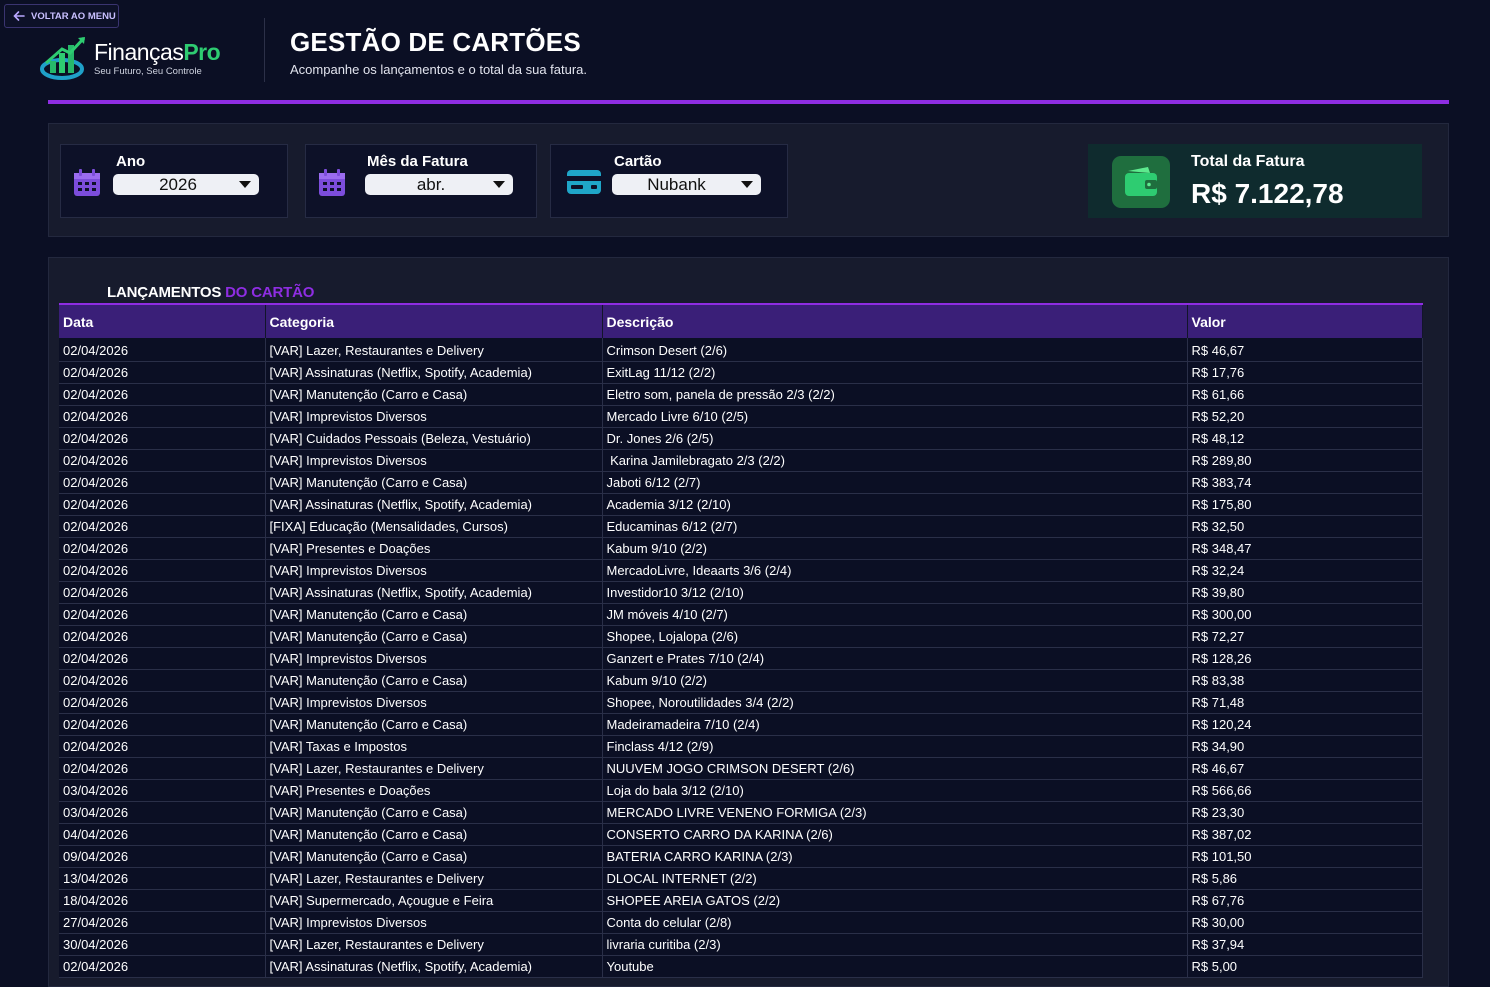 This screenshot has height=987, width=1490. I want to click on column-header-value: Valor, so click(1305, 320).